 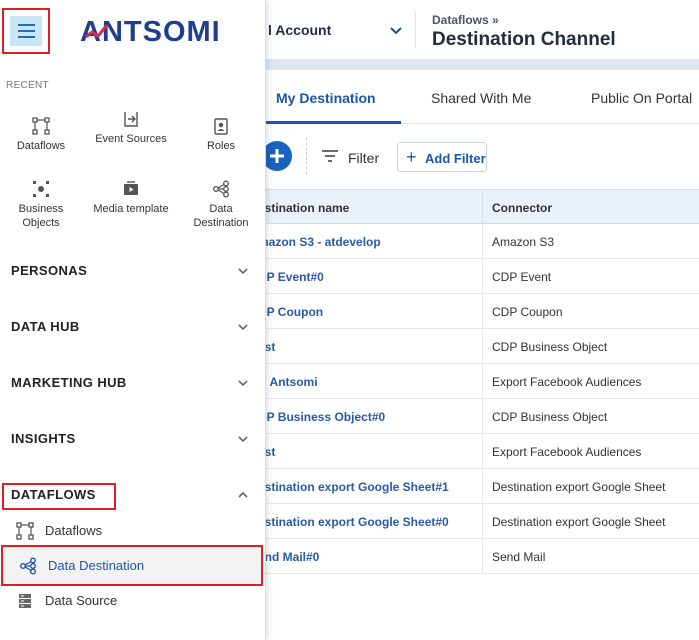 I want to click on plus-icon, so click(x=277, y=156).